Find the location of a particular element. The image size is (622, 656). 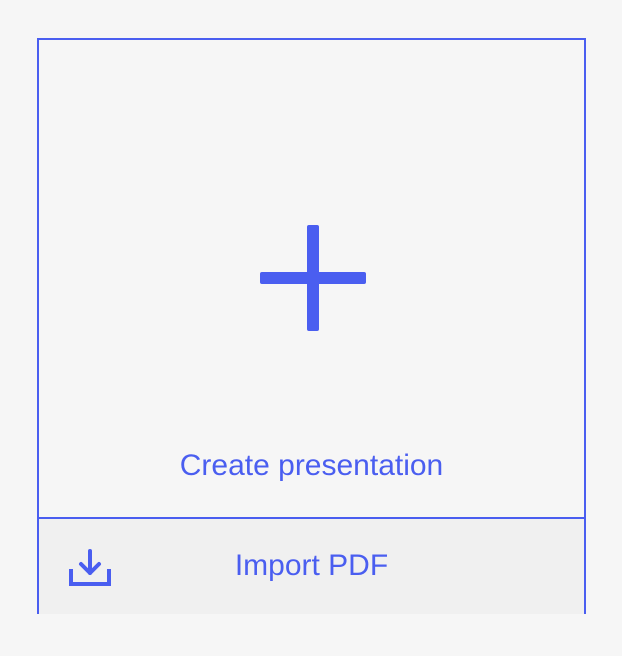

import-pdf-label: Import PDF is located at coordinates (311, 565).